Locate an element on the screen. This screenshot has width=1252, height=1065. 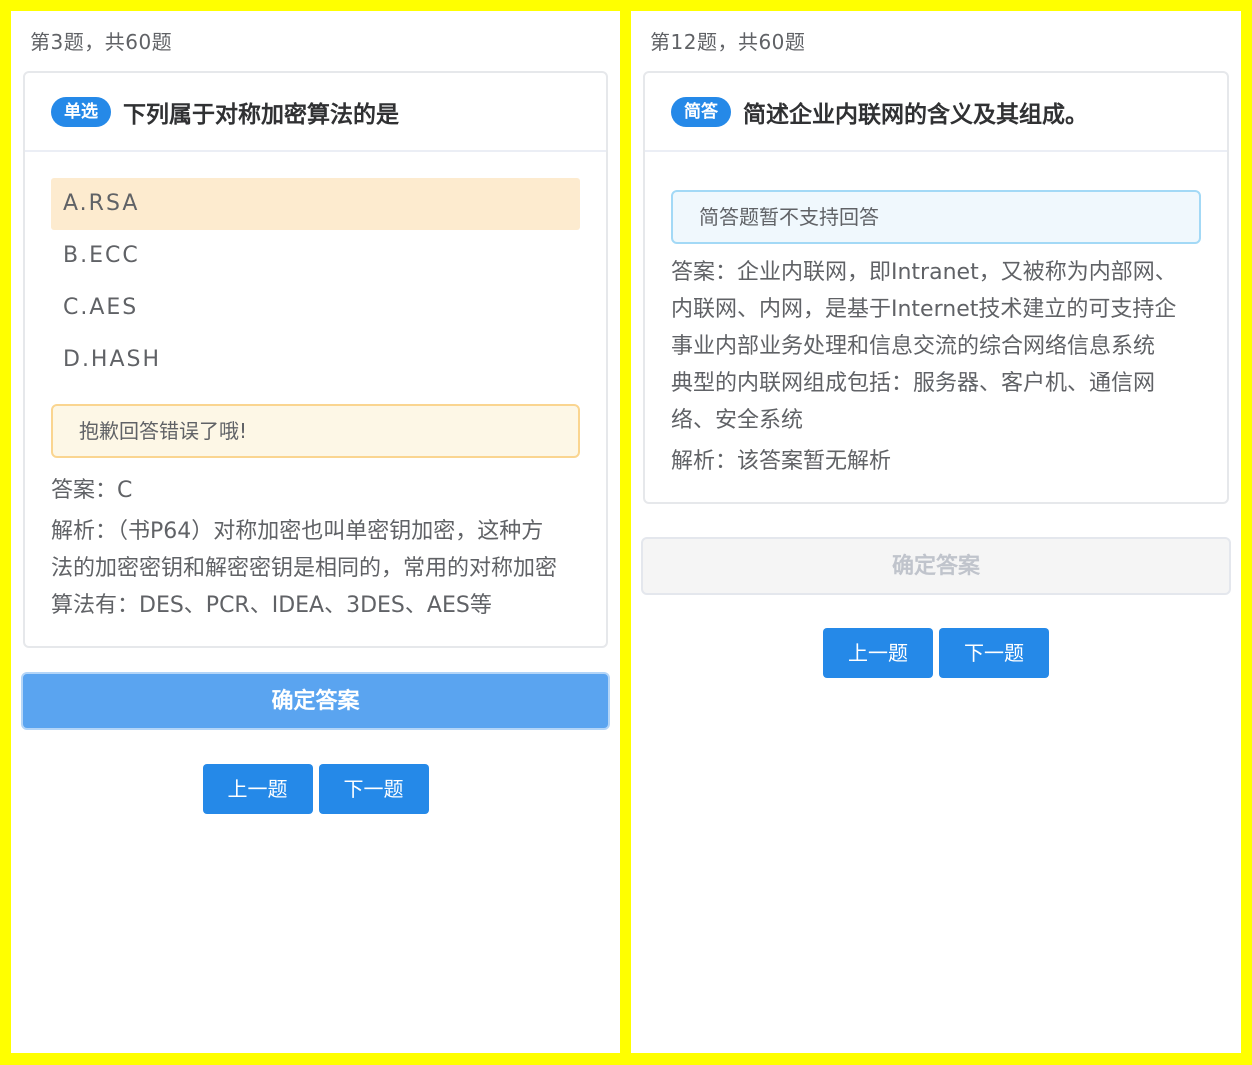
question-title: 简述企业内联网的含义及其组成。 is located at coordinates (915, 114).